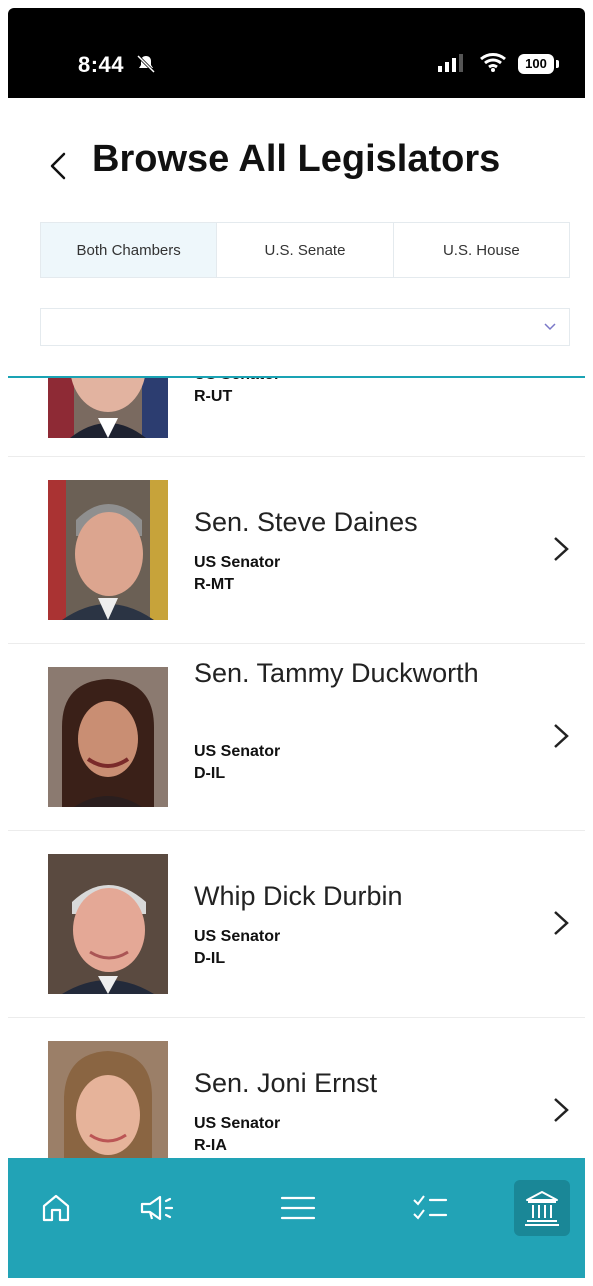  I want to click on bottom-nav, so click(296, 1218).